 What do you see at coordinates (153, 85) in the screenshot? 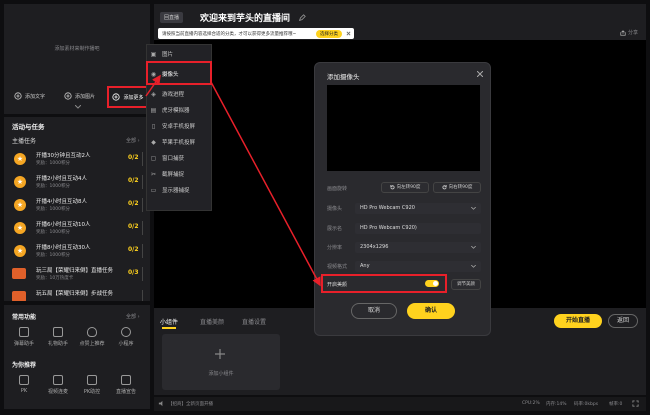
I see `arrow-to-menu` at bounding box center [153, 85].